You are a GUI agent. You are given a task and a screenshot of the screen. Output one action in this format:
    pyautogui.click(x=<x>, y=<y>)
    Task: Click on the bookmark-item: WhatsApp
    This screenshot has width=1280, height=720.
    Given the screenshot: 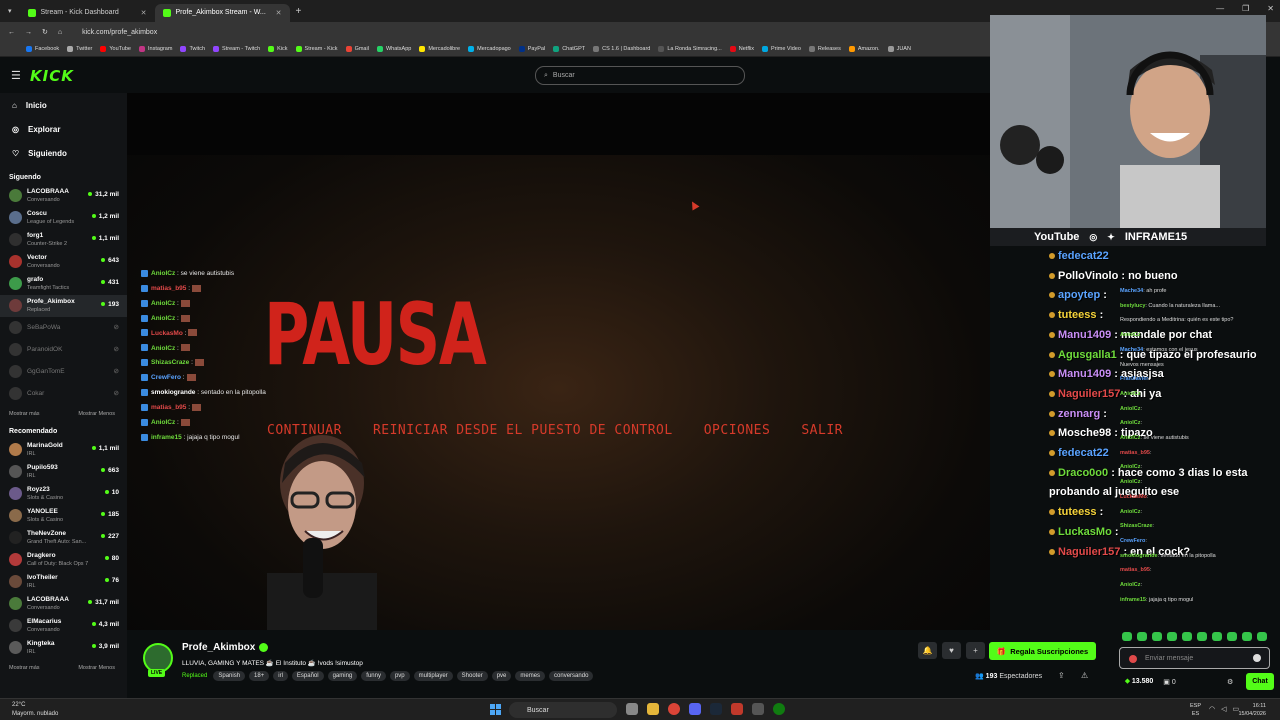 What is the action you would take?
    pyautogui.click(x=393, y=49)
    